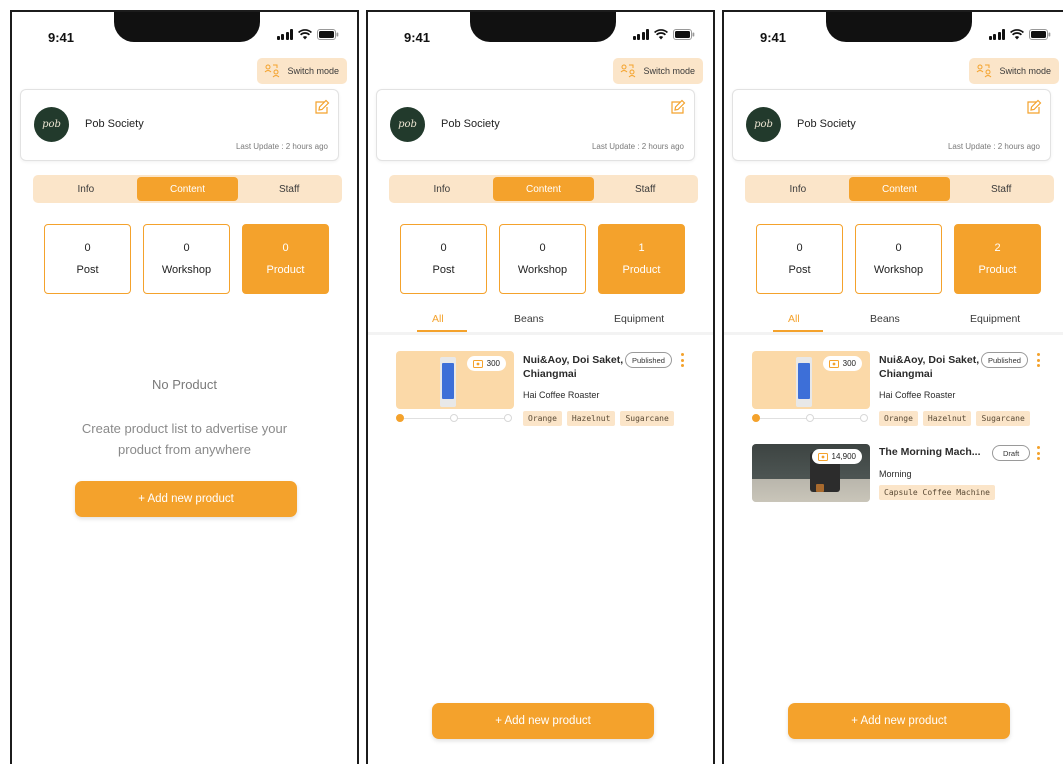  Describe the element at coordinates (811, 473) in the screenshot. I see `product-image: 14,900` at that location.